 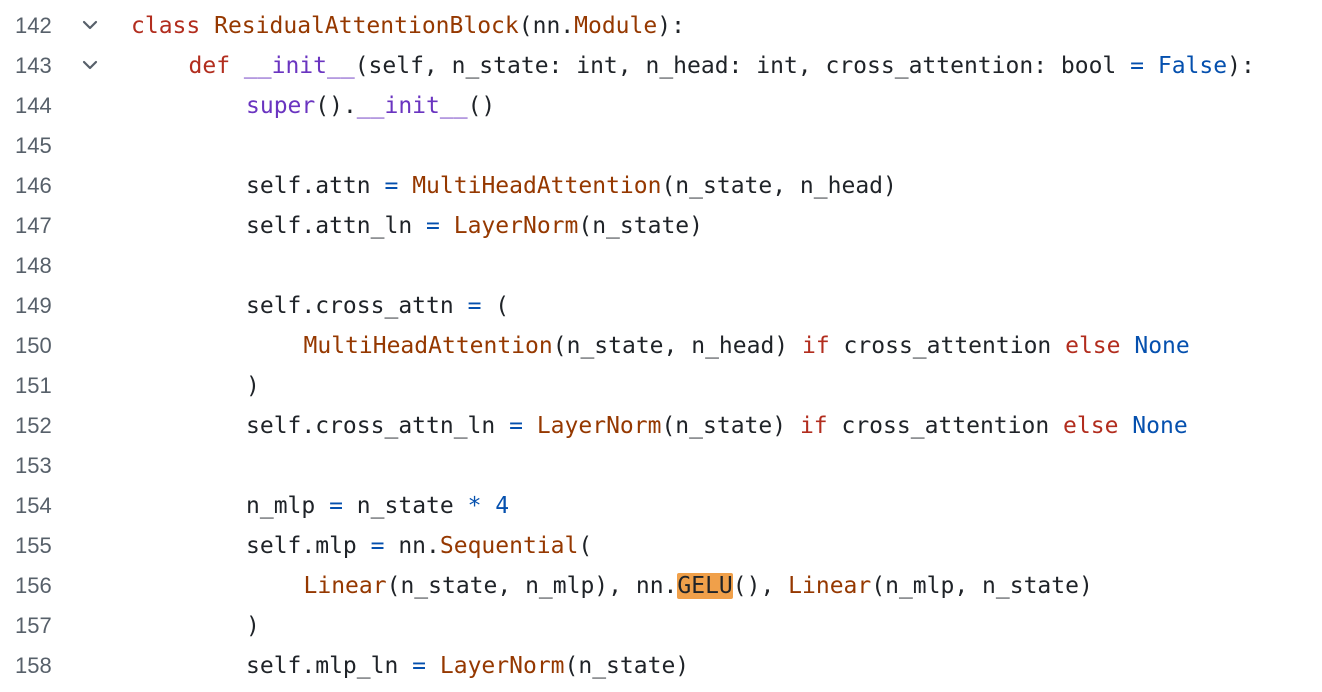 I want to click on line-number: 142, so click(x=45, y=26).